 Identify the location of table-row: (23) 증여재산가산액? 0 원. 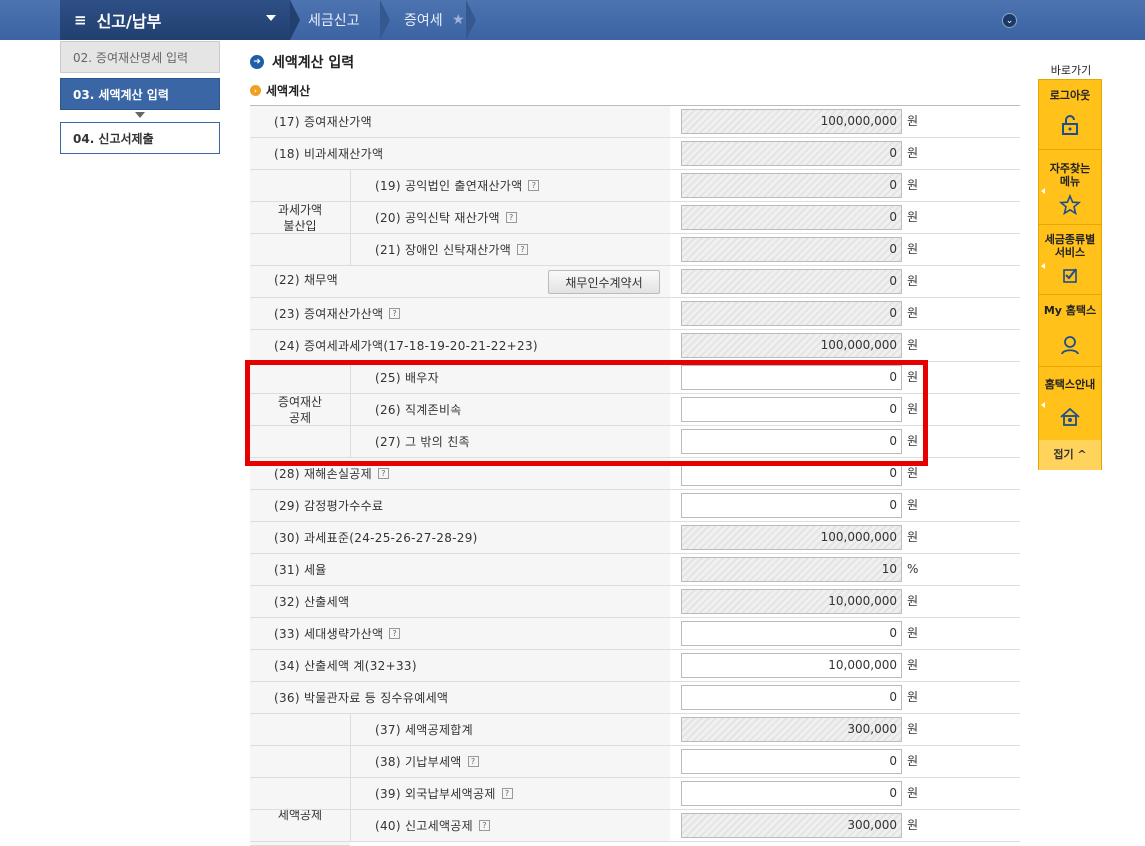
(635, 314).